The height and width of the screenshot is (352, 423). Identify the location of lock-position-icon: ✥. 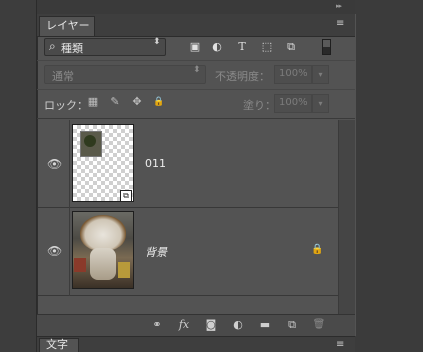
(137, 102).